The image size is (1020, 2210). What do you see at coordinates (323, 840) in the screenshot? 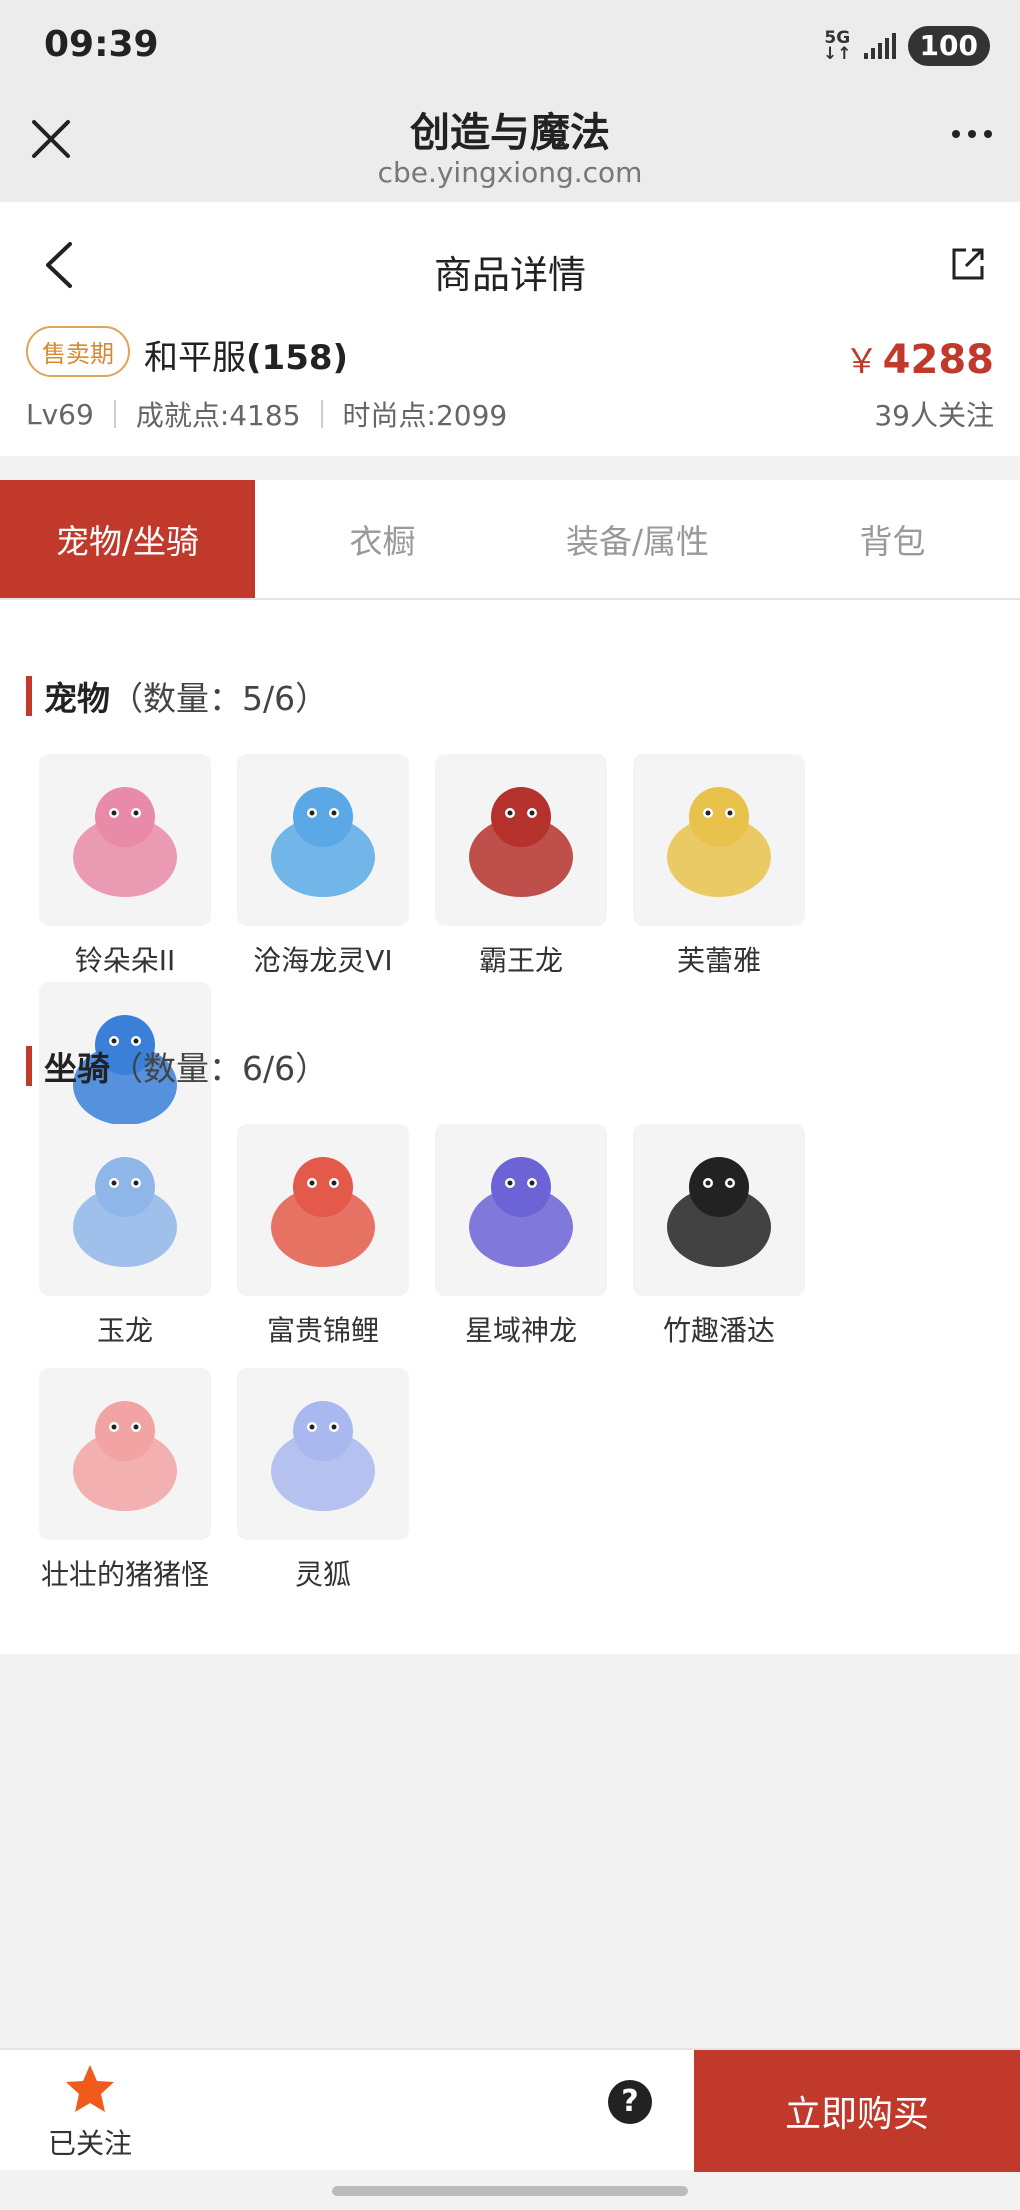
I see `dragon-spirit-icon` at bounding box center [323, 840].